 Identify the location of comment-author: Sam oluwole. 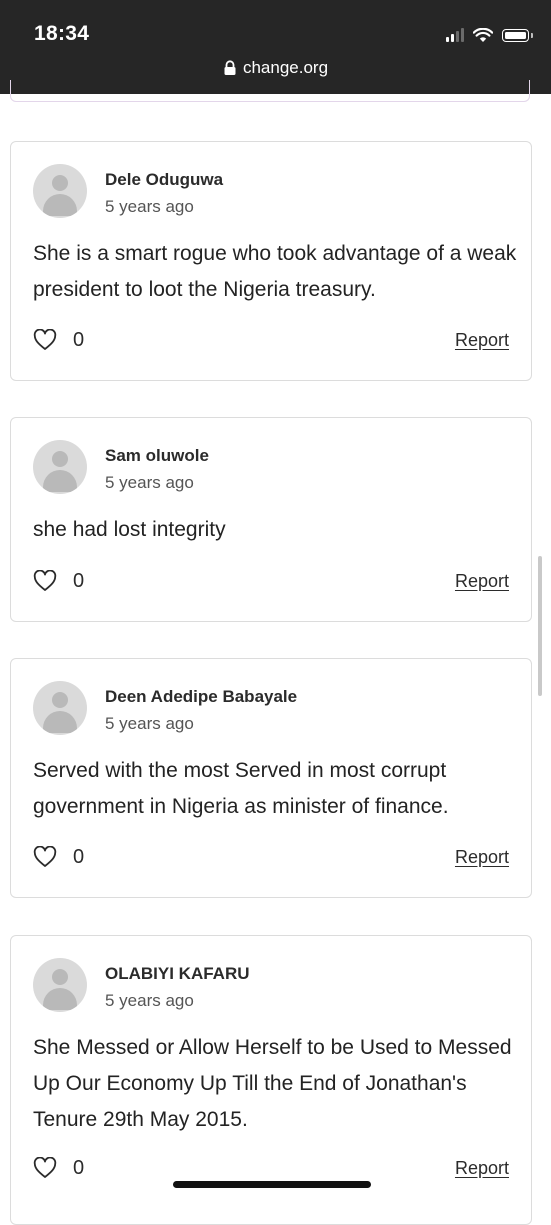
(157, 456).